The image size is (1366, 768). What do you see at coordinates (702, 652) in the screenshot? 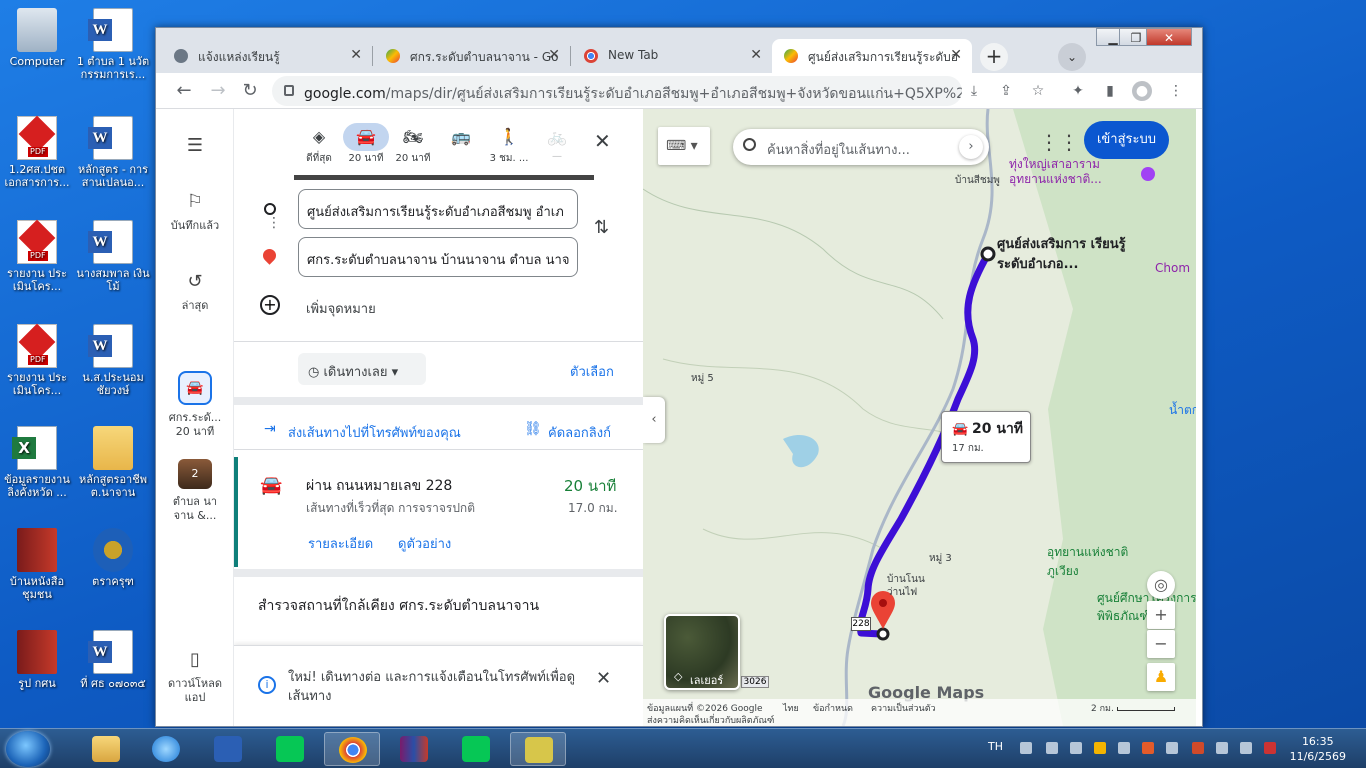
I see `layers-button: ◇ เลเยอร์` at bounding box center [702, 652].